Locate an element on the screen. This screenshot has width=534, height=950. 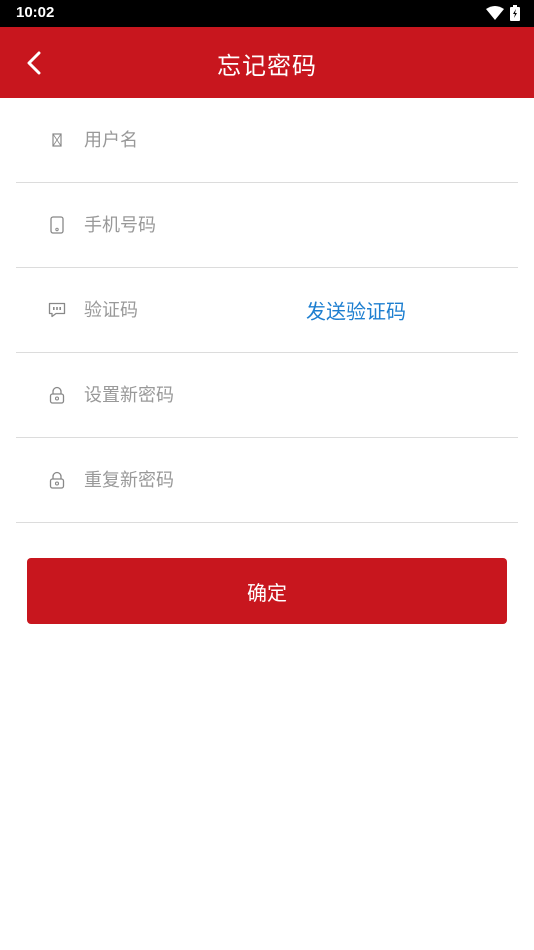
verification-code-input is located at coordinates (184, 310).